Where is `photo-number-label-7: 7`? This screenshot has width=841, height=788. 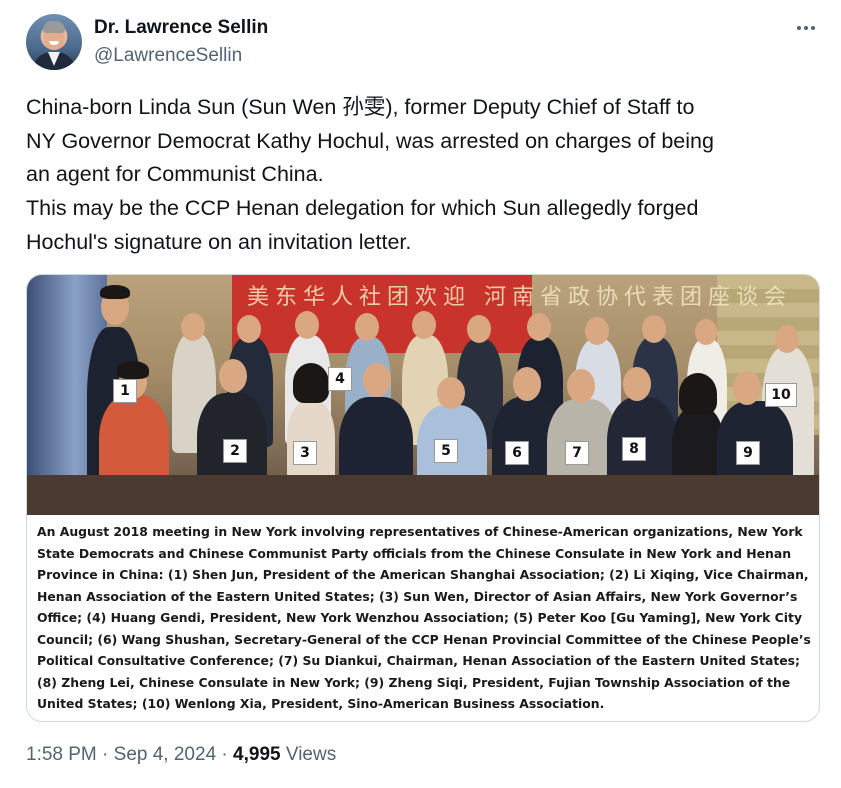 photo-number-label-7: 7 is located at coordinates (577, 453).